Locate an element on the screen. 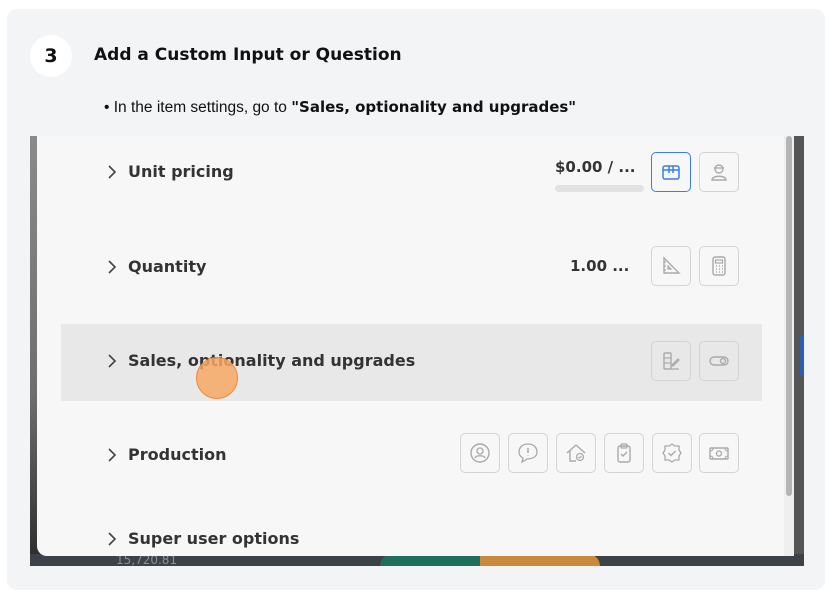  clipboard-check-icon is located at coordinates (624, 453).